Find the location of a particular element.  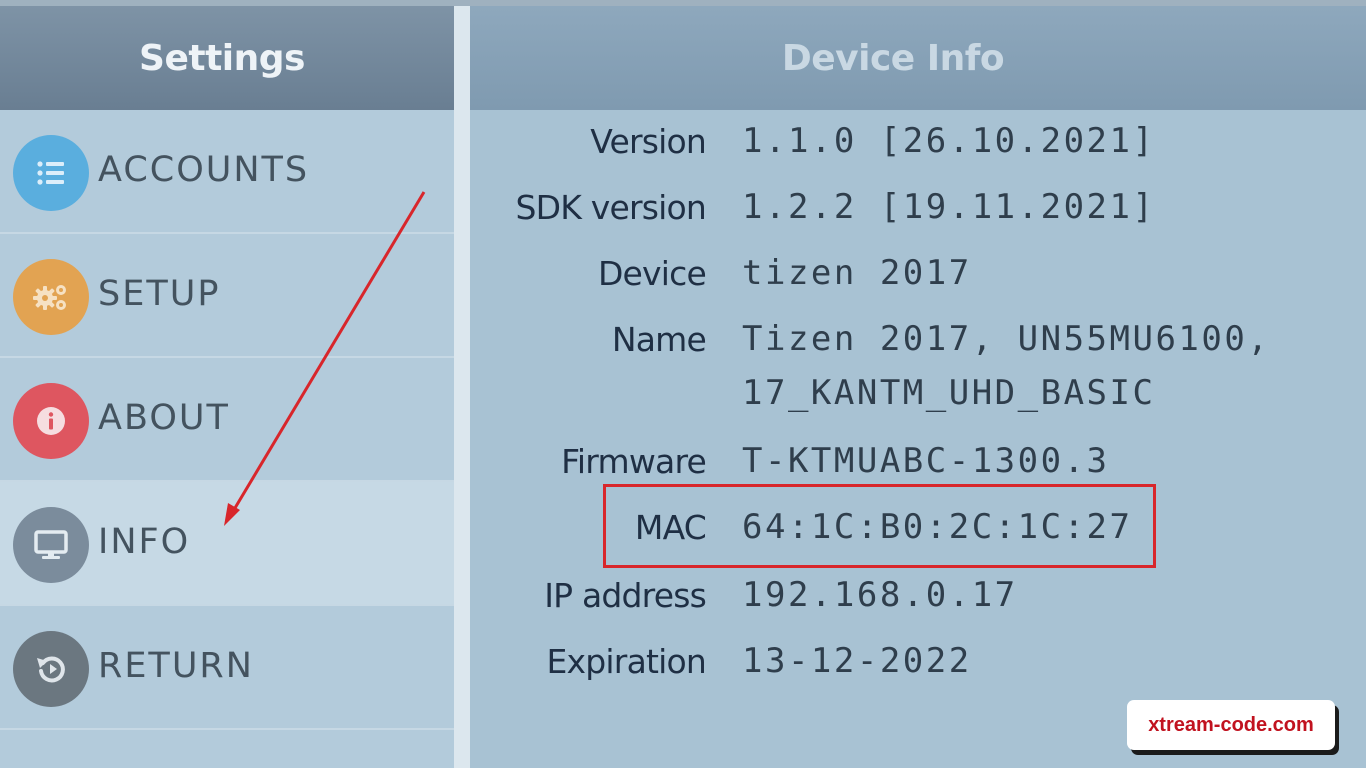

menu-label-about: ABOUT is located at coordinates (164, 418).